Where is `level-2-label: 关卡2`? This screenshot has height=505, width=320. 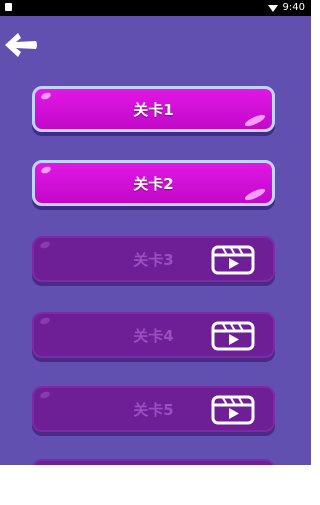 level-2-label: 关卡2 is located at coordinates (153, 183).